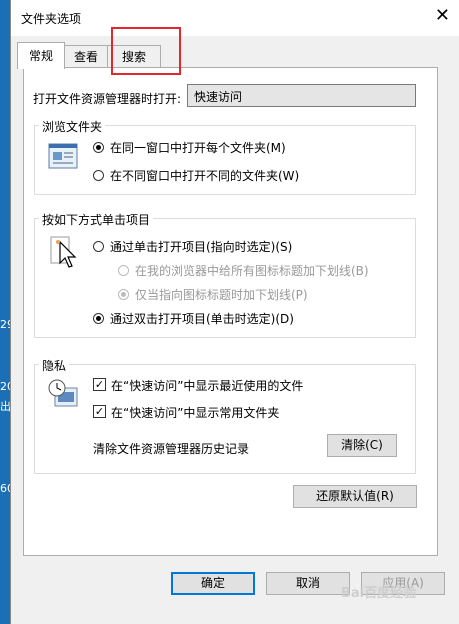 The image size is (459, 624). Describe the element at coordinates (99, 384) in the screenshot. I see `checkbox-recent-files: ✓` at that location.